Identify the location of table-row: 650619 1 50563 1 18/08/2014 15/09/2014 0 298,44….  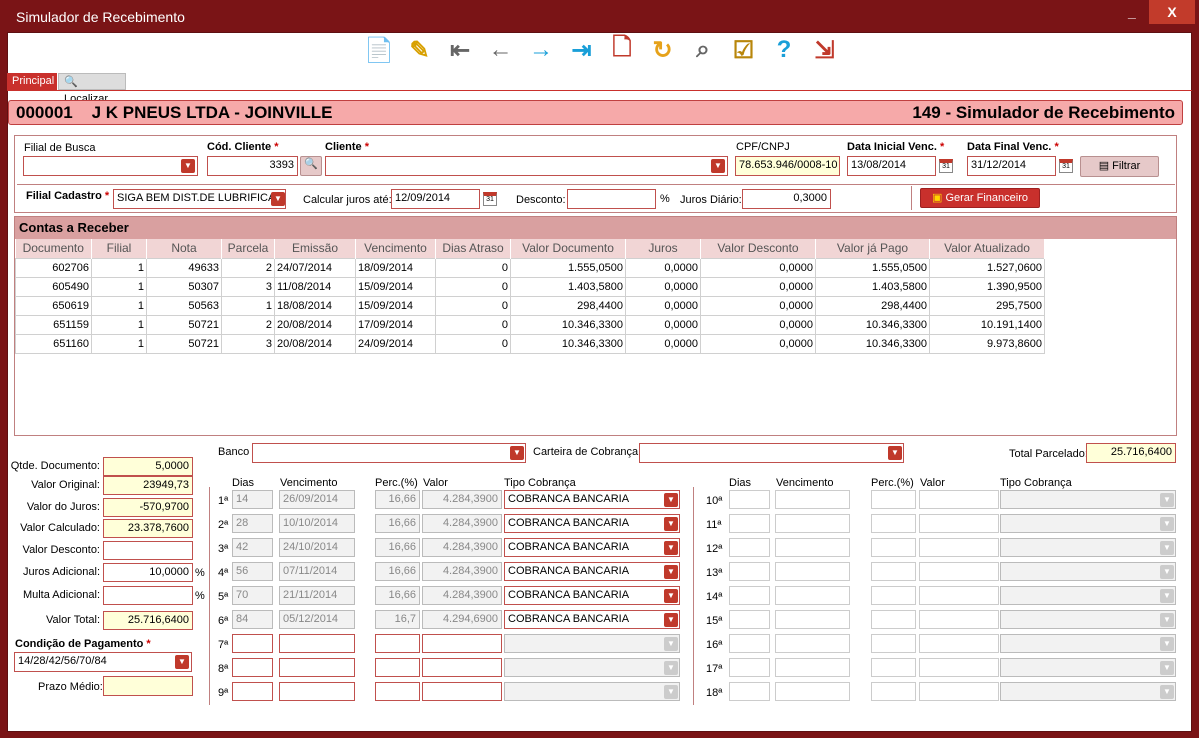
(530, 305).